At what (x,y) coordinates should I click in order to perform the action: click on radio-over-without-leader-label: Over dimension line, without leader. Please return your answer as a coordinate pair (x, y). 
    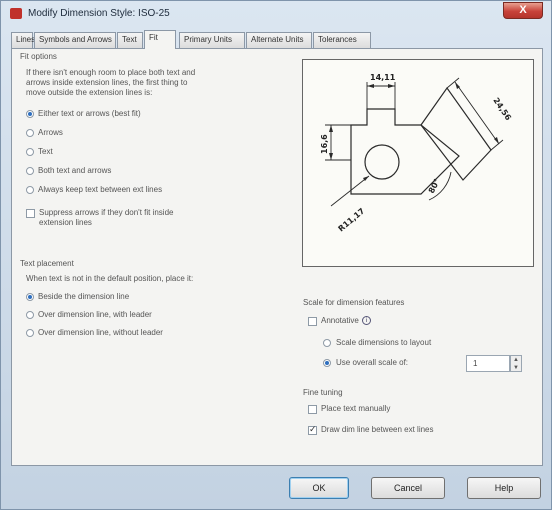
    Looking at the image, I should click on (100, 332).